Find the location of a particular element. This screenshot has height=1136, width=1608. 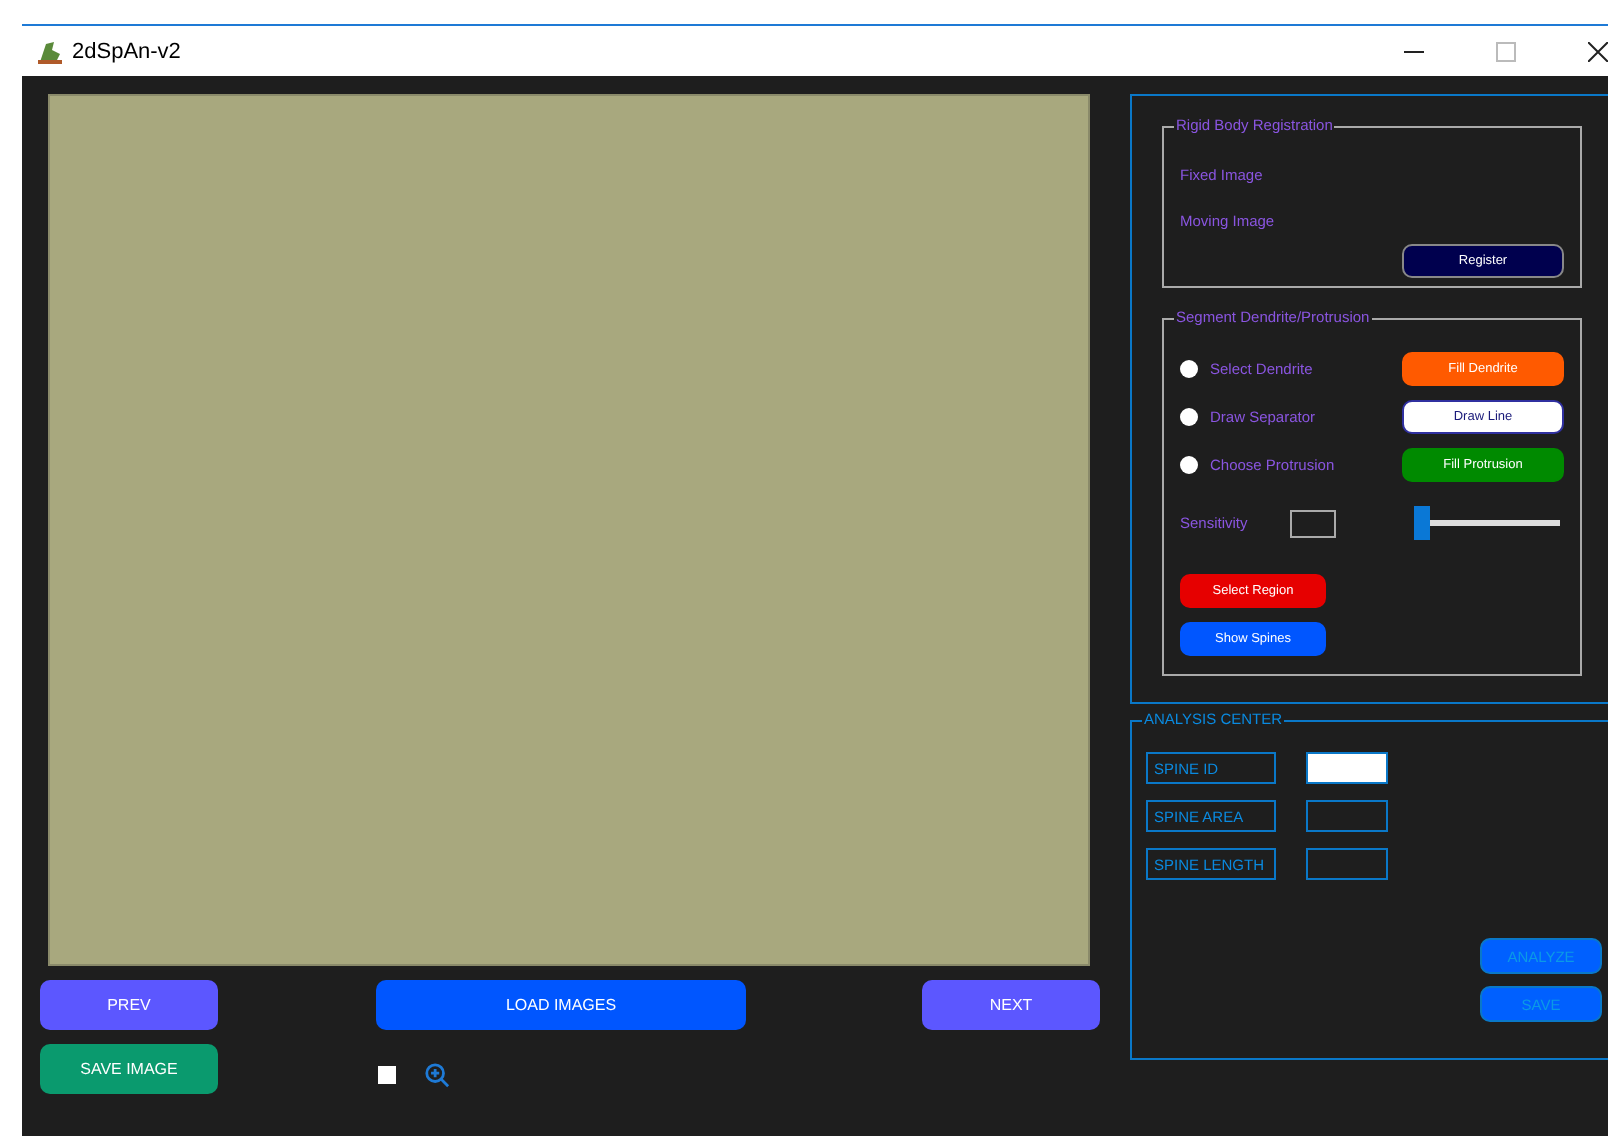

checkbox is located at coordinates (387, 1075).